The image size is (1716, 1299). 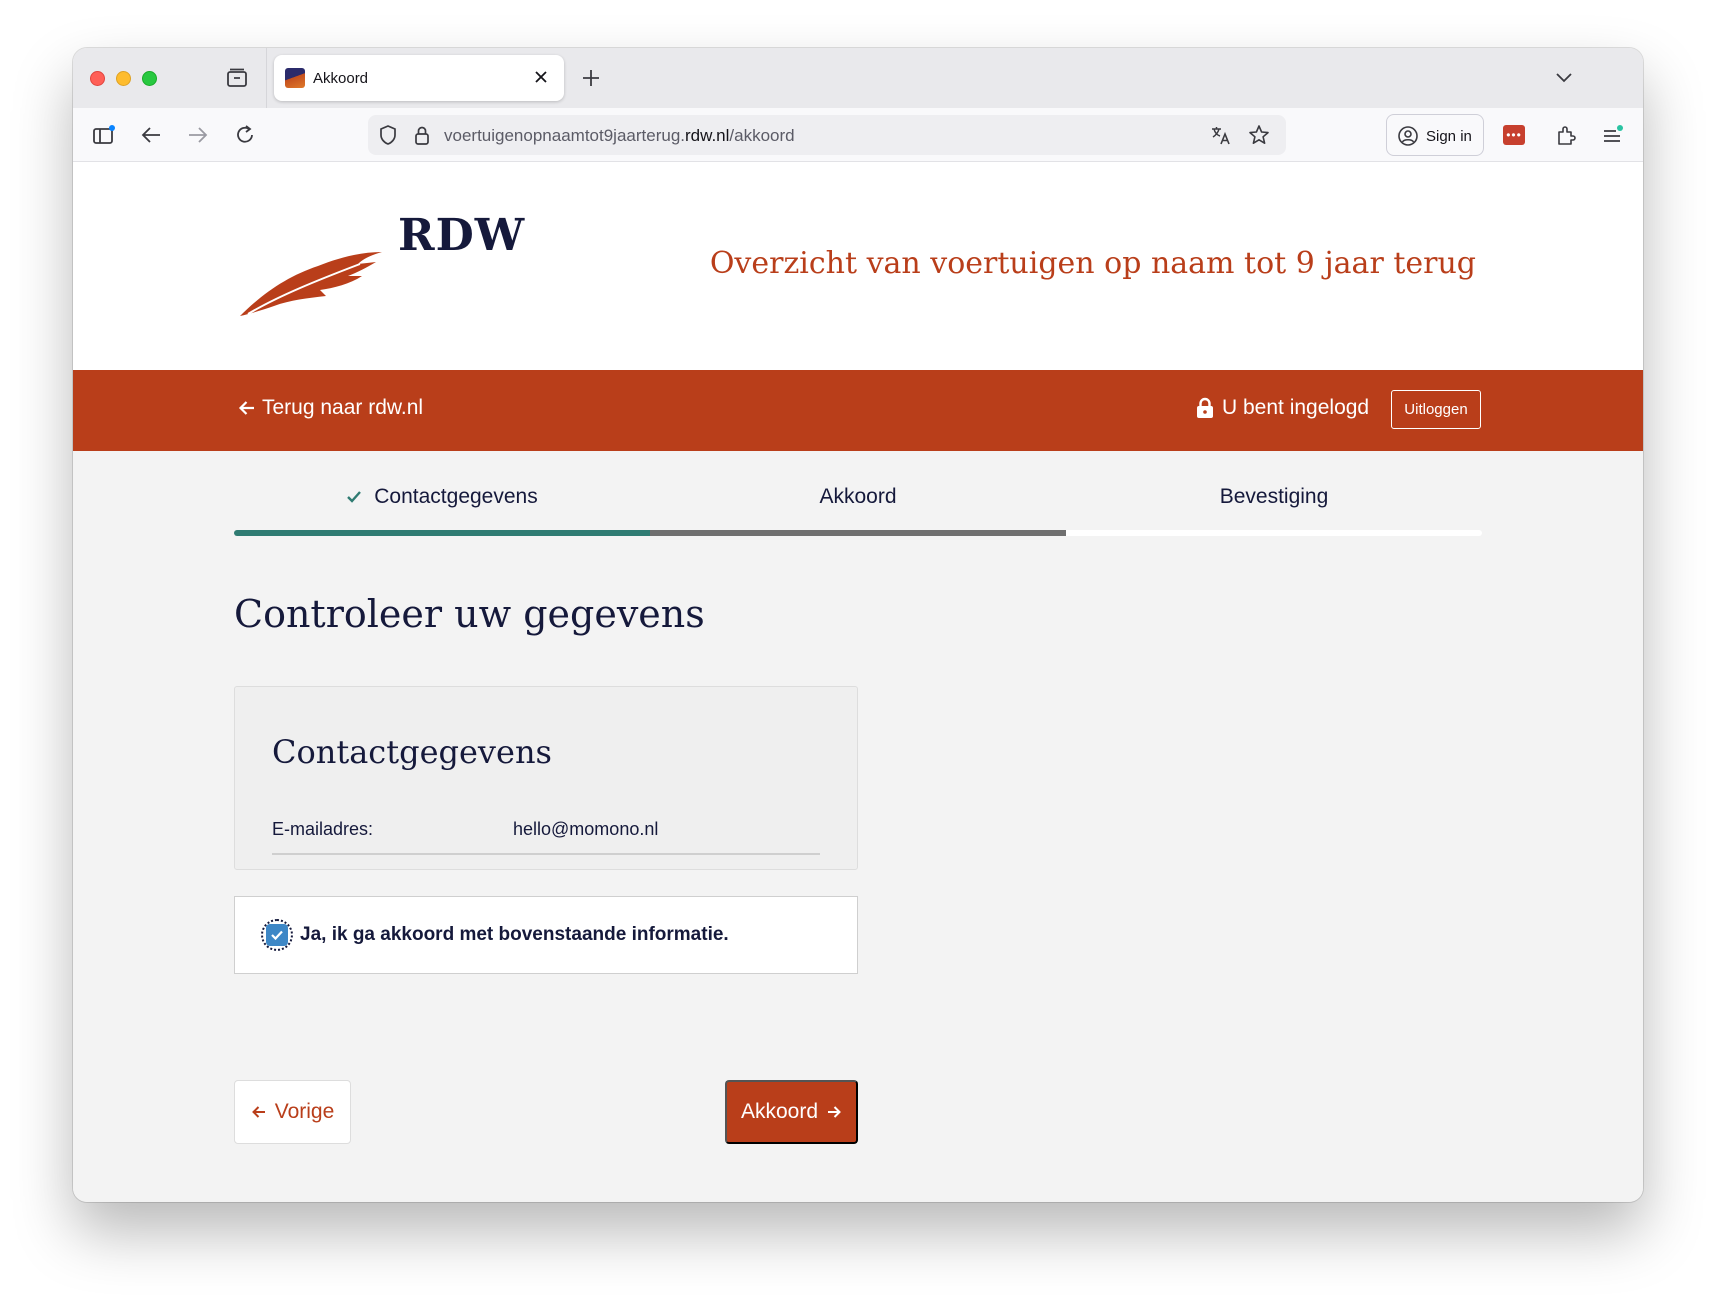 What do you see at coordinates (779, 1111) in the screenshot?
I see `agree-submit-label: Akkoord` at bounding box center [779, 1111].